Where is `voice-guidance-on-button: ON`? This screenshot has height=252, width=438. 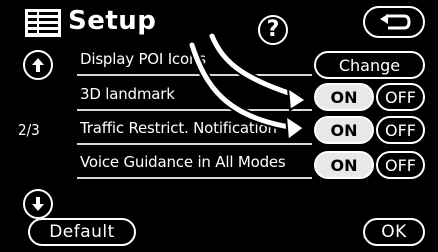
voice-guidance-on-button: ON is located at coordinates (344, 165).